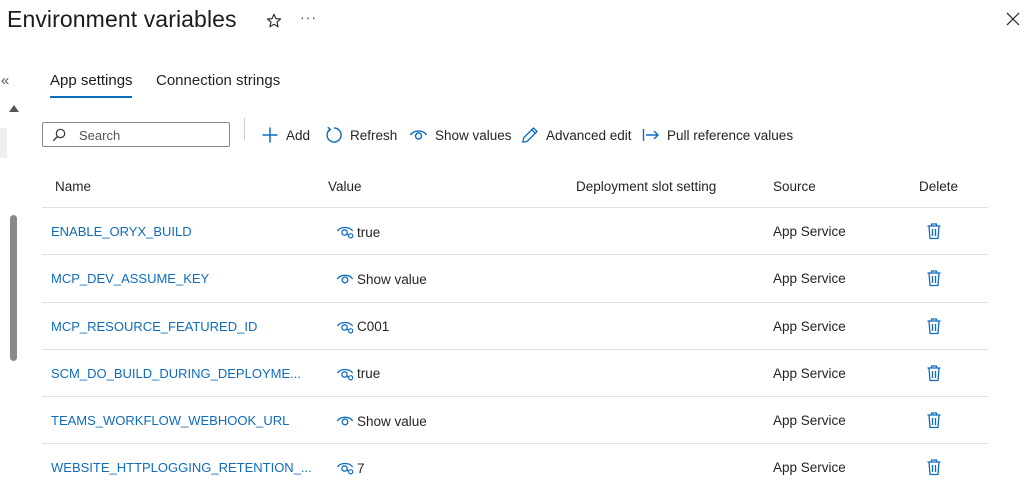  I want to click on pull-arrow-icon, so click(650, 135).